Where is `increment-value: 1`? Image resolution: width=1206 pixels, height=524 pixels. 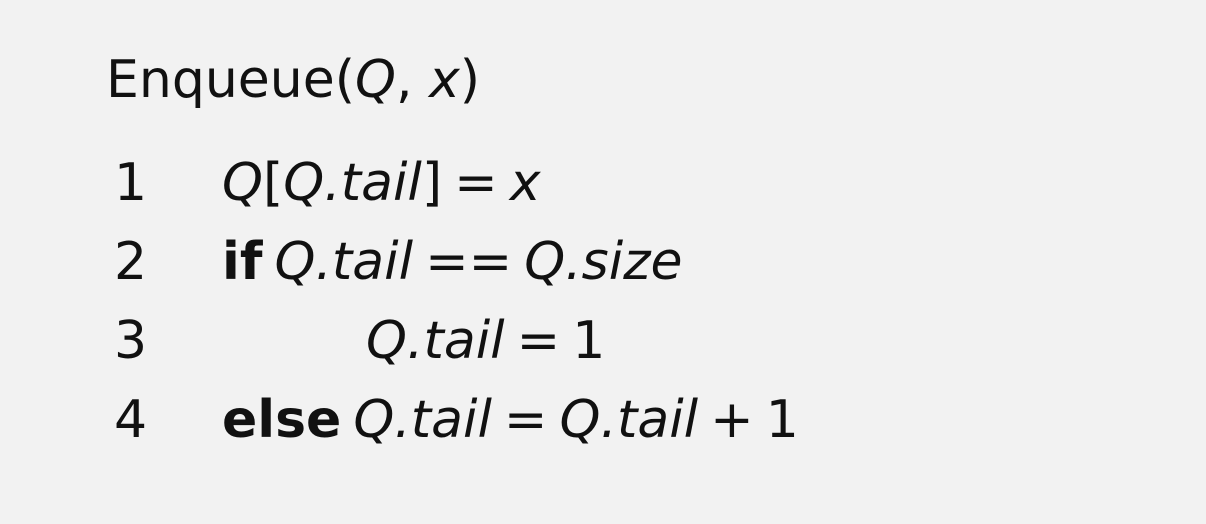
increment-value: 1 is located at coordinates (782, 420).